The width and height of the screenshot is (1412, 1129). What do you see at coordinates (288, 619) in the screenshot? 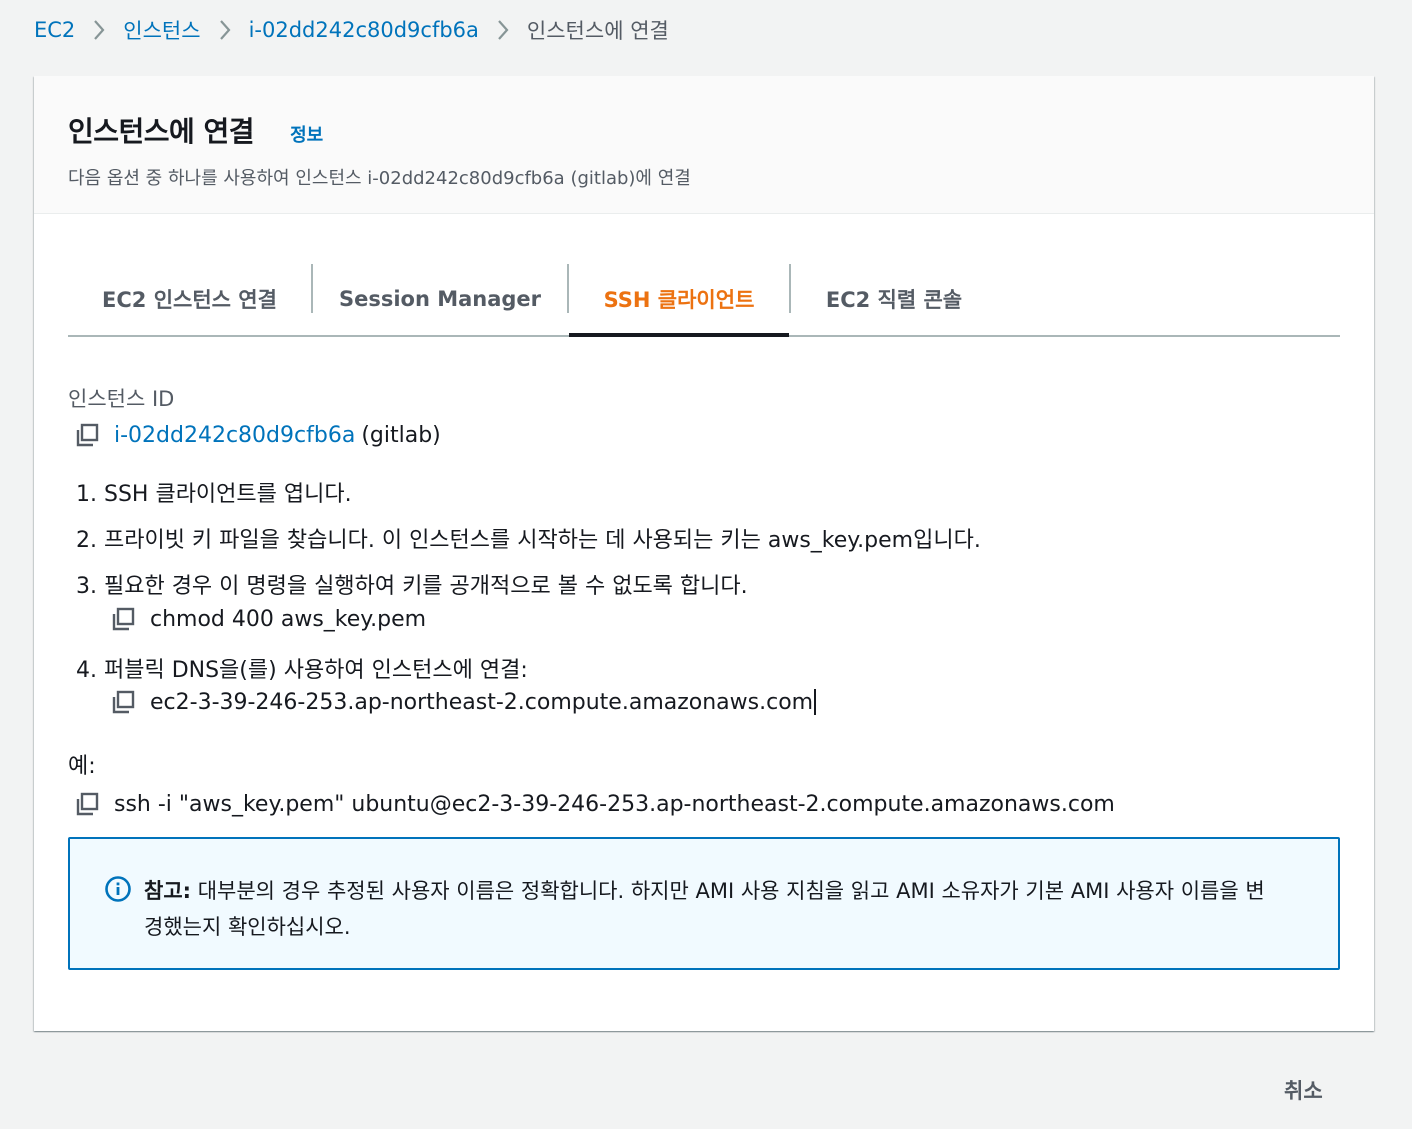
I see `chmod-command: chmod 400 aws_key.pem` at bounding box center [288, 619].